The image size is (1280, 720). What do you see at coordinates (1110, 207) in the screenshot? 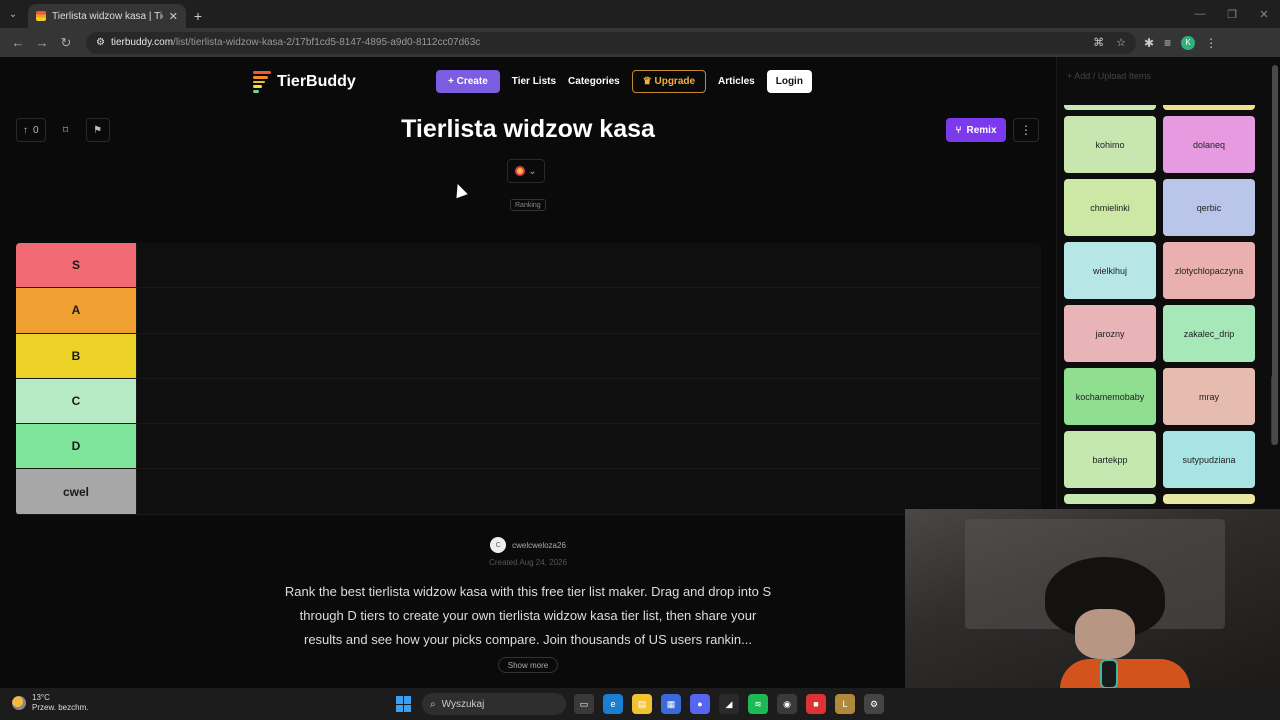
I see `draggable-item: chmielinki` at bounding box center [1110, 207].